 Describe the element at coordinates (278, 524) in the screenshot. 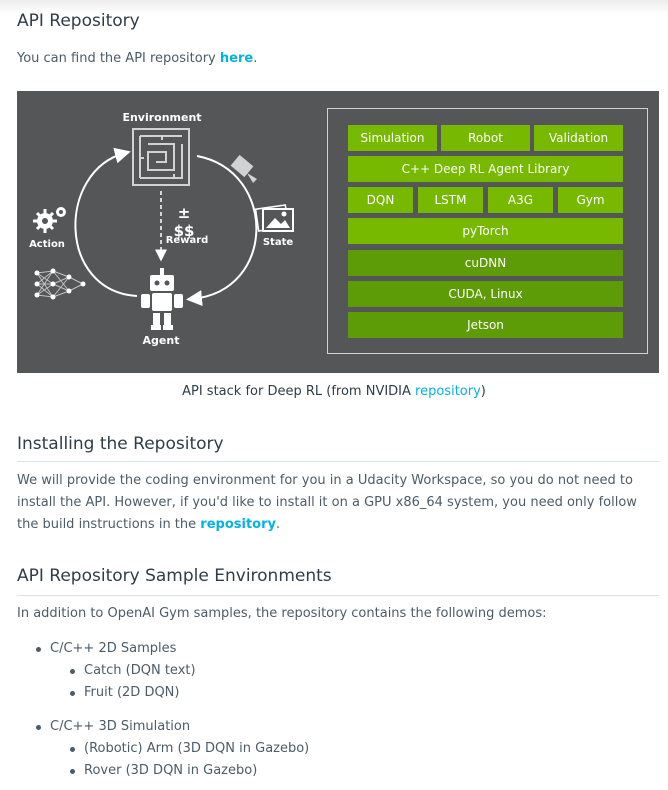

I see `installing-suffix: .` at that location.